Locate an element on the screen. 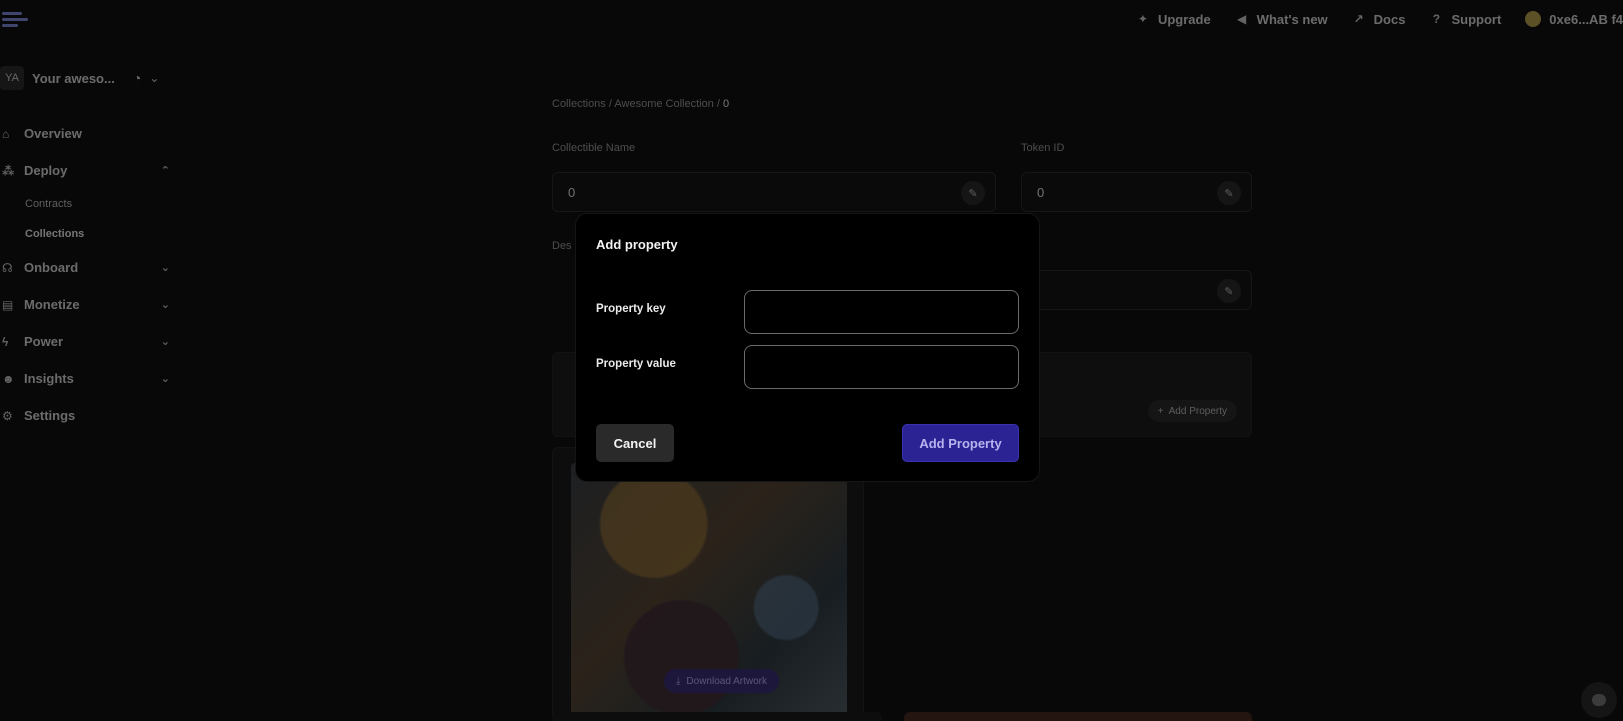 Image resolution: width=1623 pixels, height=721 pixels. property-value-input is located at coordinates (881, 367).